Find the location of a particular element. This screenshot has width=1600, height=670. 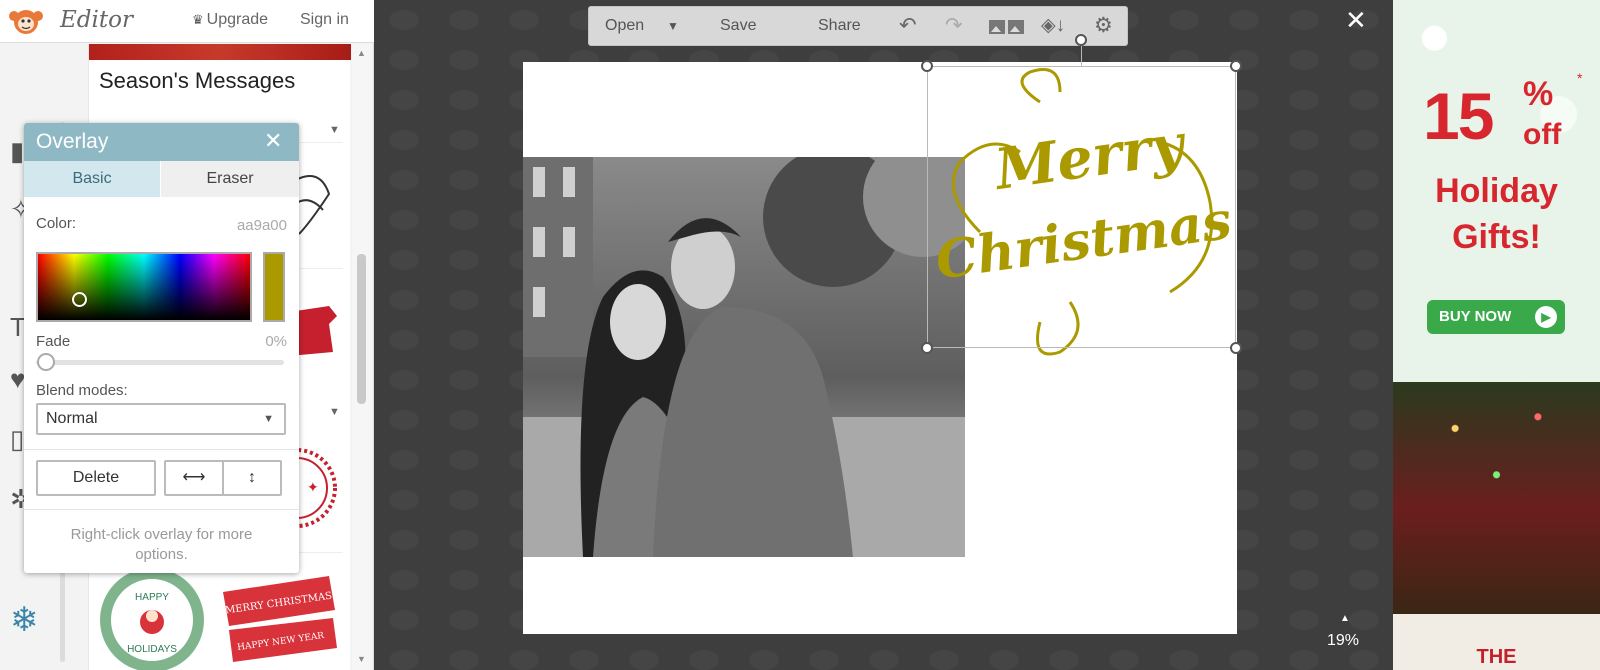

basic-edits-icon: ▮ is located at coordinates (17, 151).